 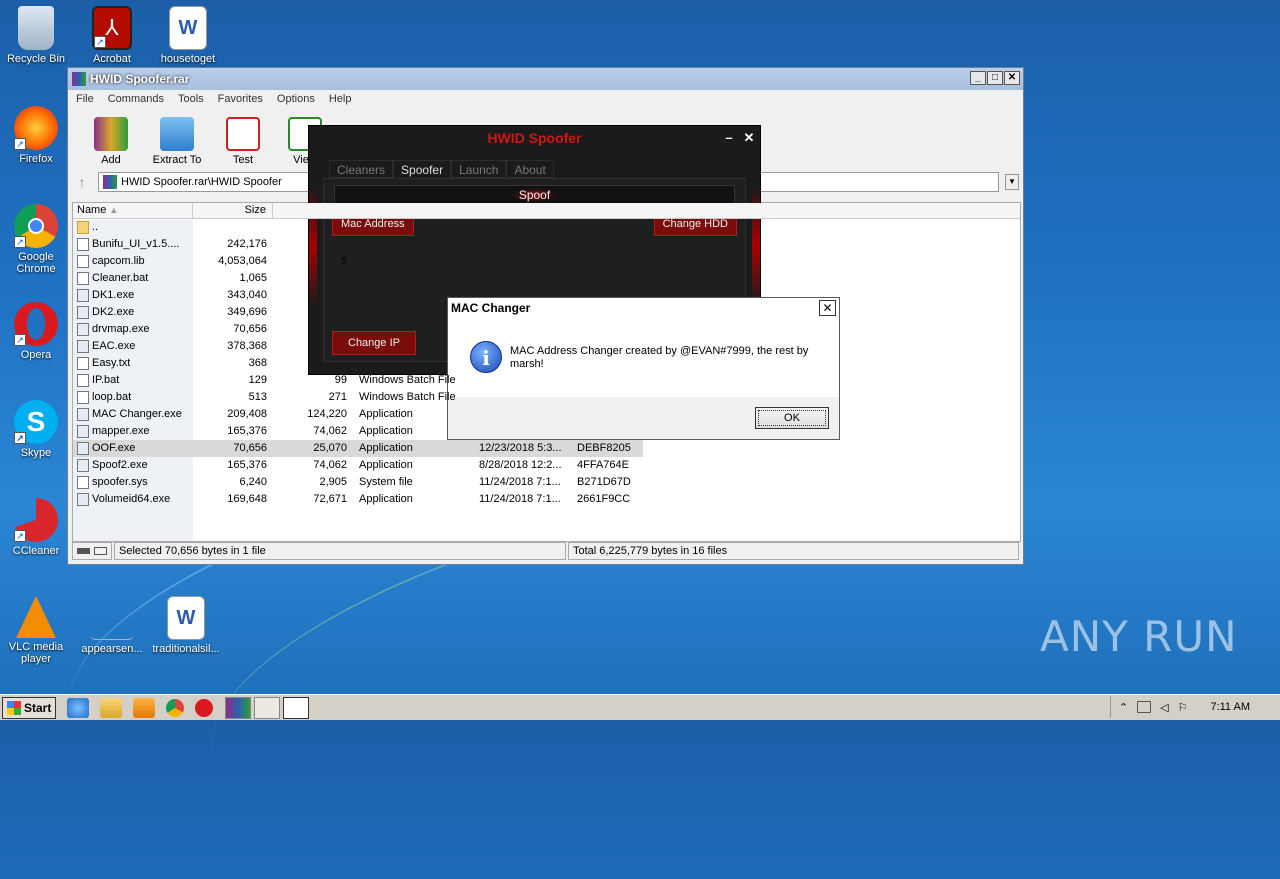 I want to click on file-row: IP.bat 129 99 Windows Batch File, so click(x=546, y=380).